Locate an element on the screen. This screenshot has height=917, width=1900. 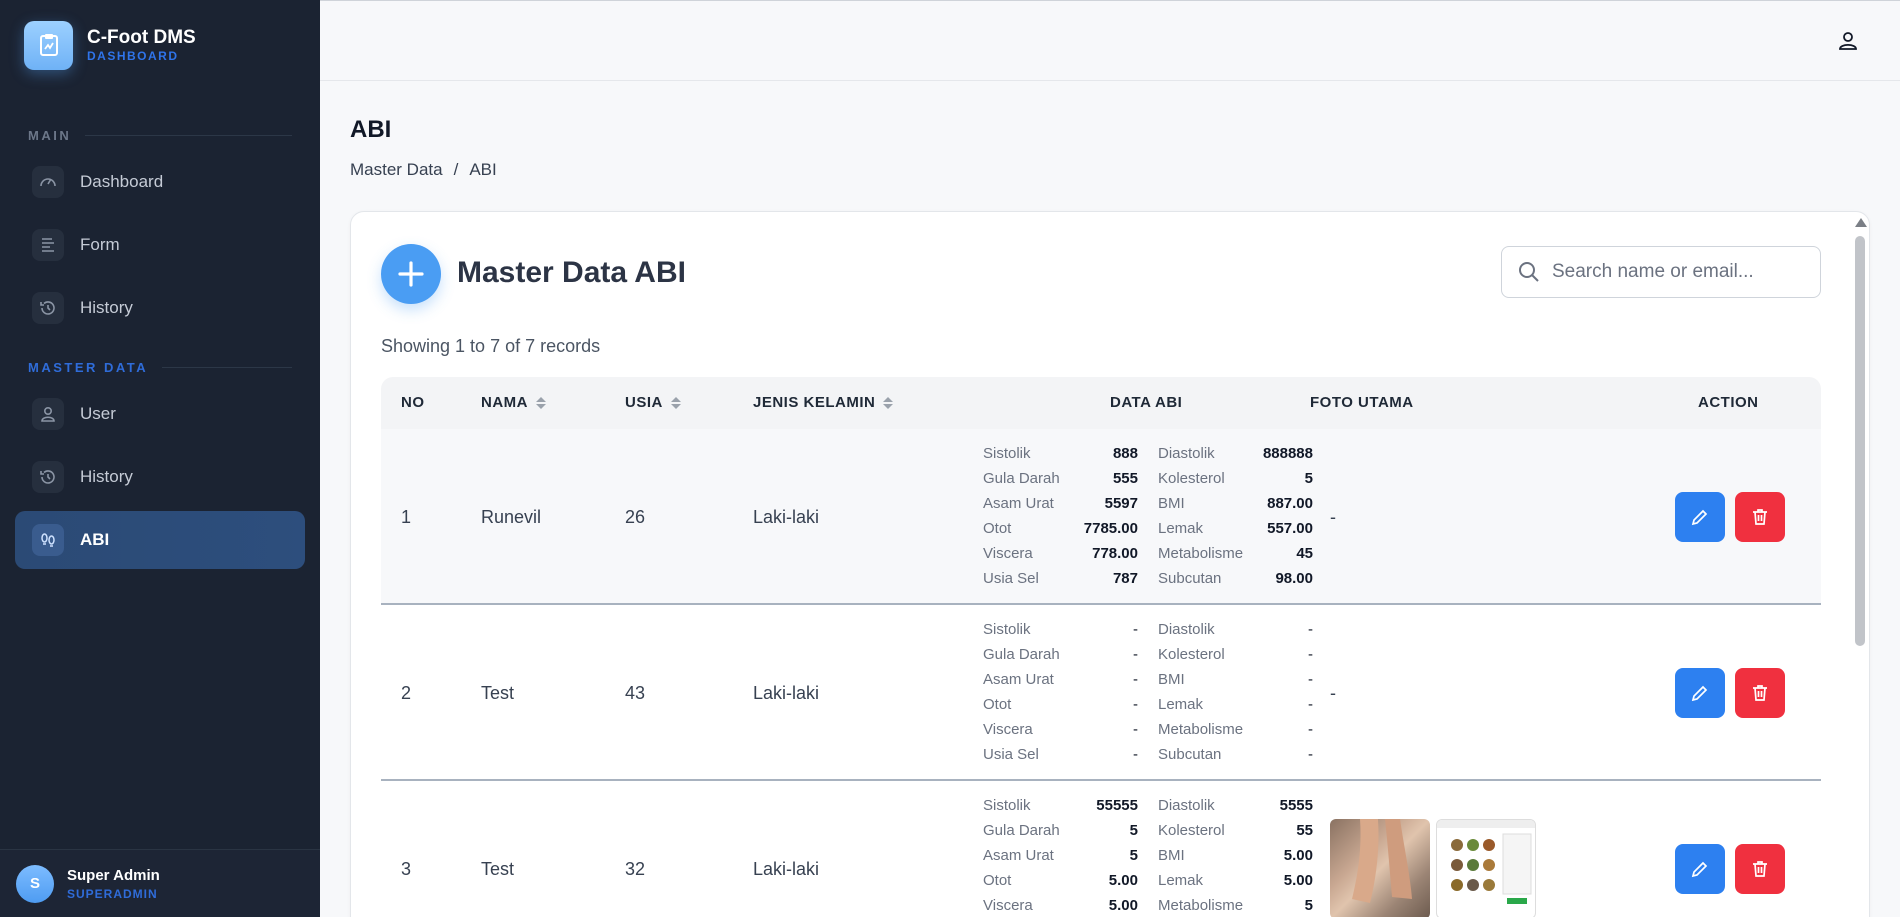
gauge-icon is located at coordinates (48, 182).